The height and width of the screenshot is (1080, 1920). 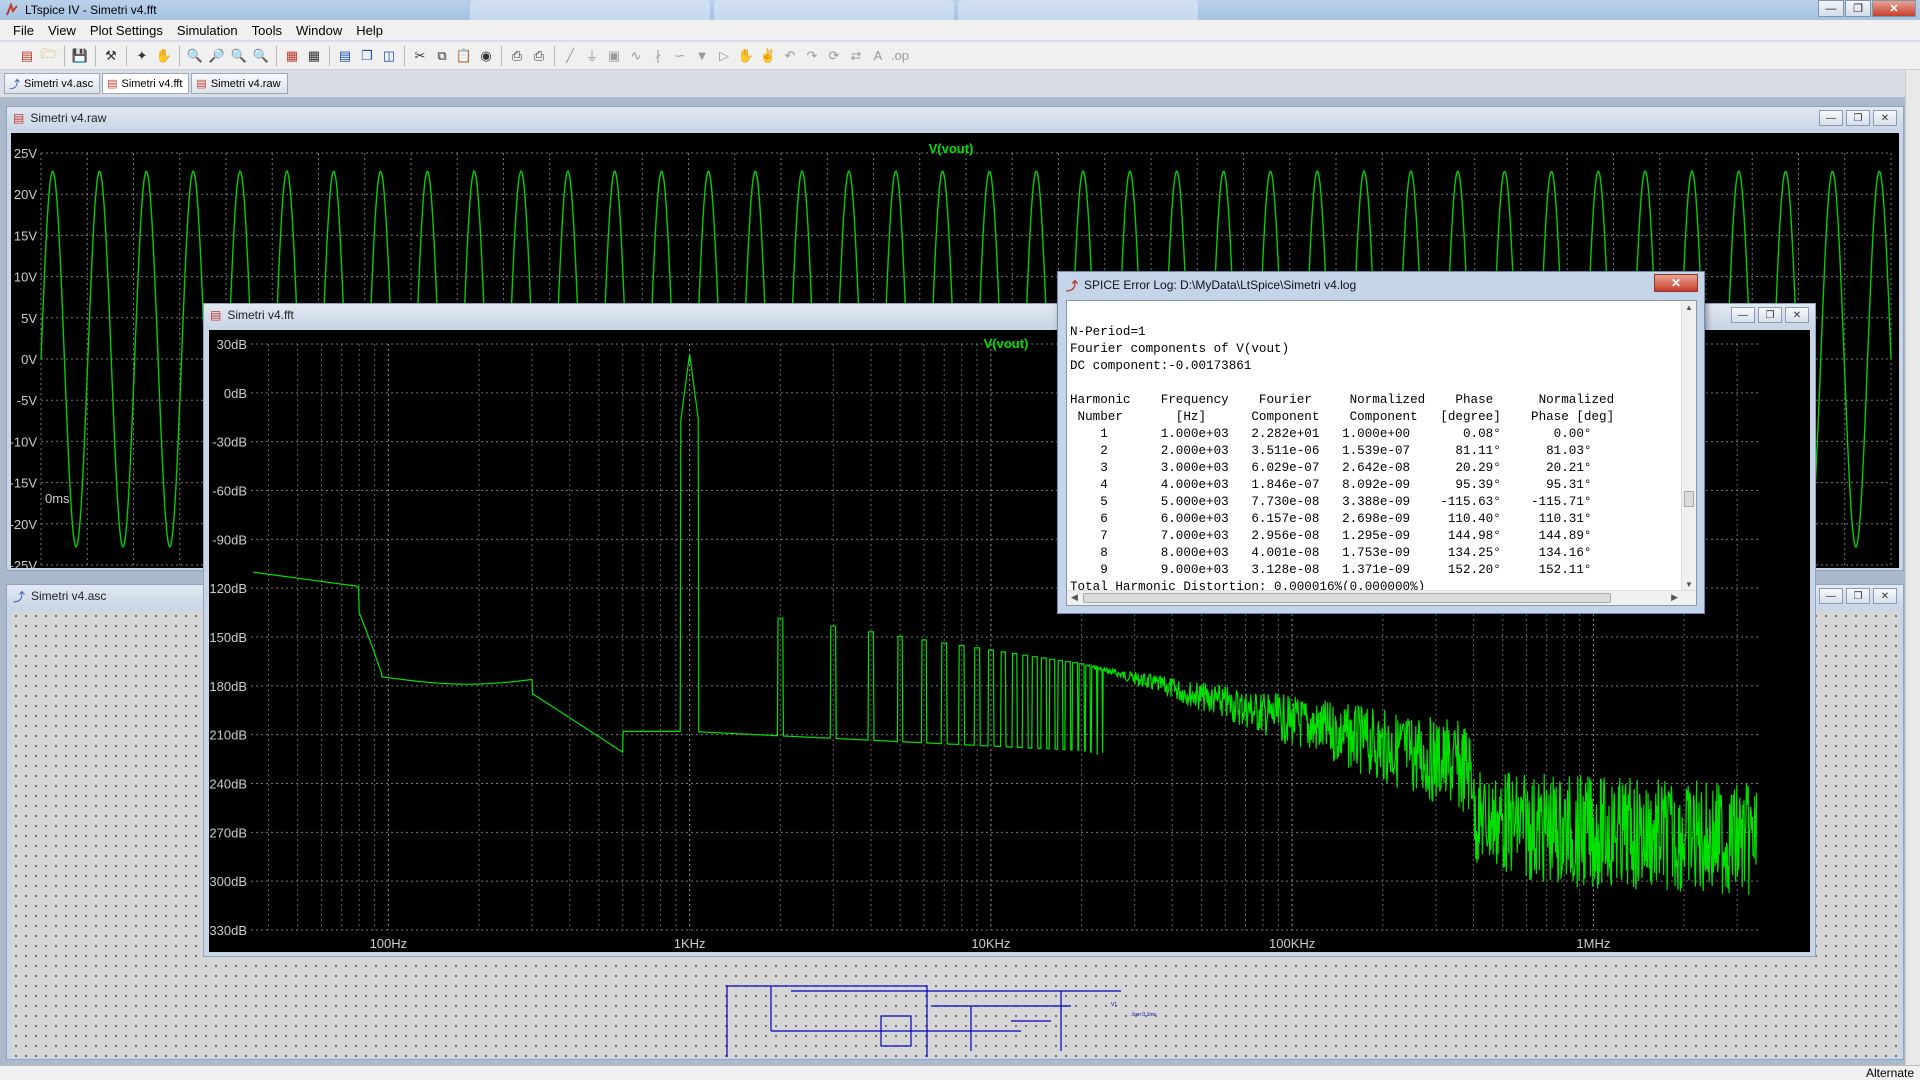 What do you see at coordinates (768, 56) in the screenshot?
I see `drag-icon: ✌` at bounding box center [768, 56].